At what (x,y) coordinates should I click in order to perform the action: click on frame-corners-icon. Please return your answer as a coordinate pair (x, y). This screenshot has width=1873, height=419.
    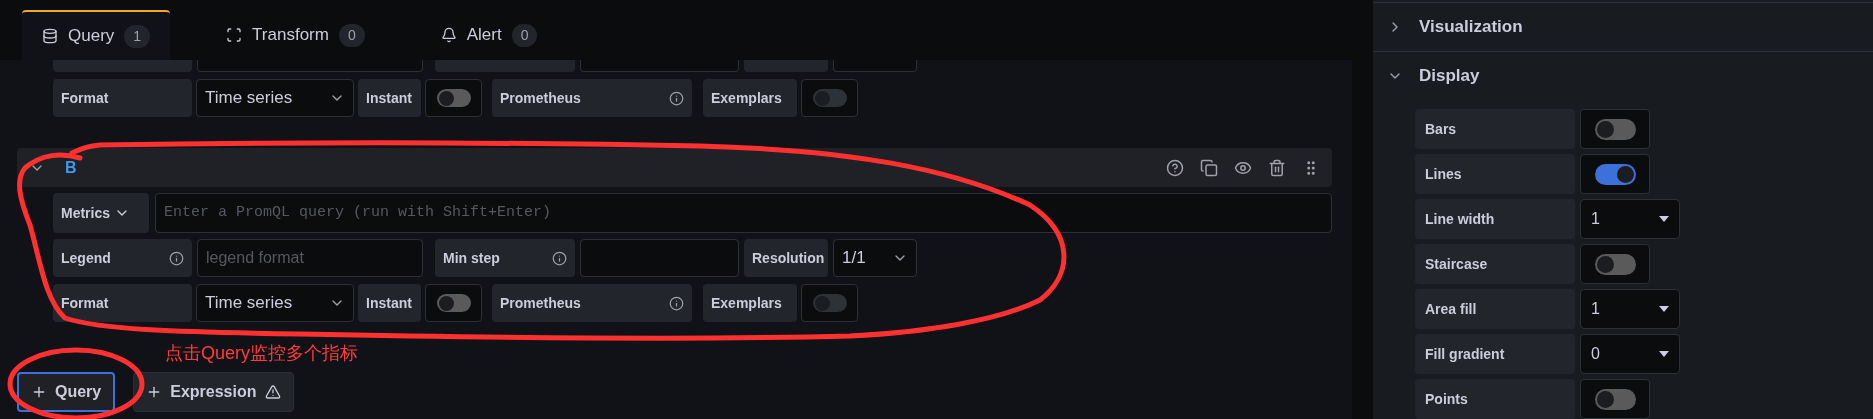
    Looking at the image, I should click on (234, 35).